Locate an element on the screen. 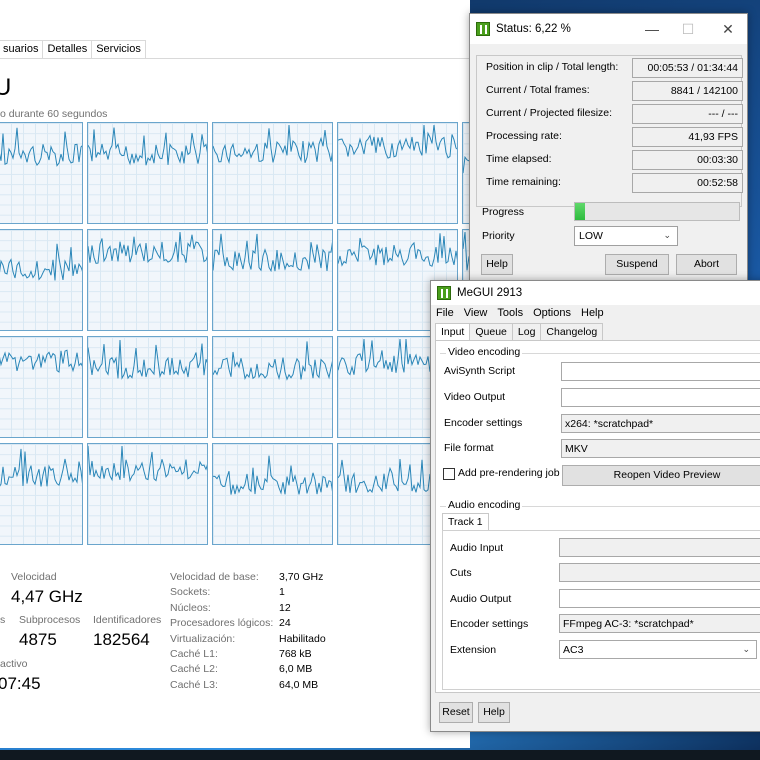 Image resolution: width=760 pixels, height=760 pixels. spec-label: Caché L1: is located at coordinates (194, 654).